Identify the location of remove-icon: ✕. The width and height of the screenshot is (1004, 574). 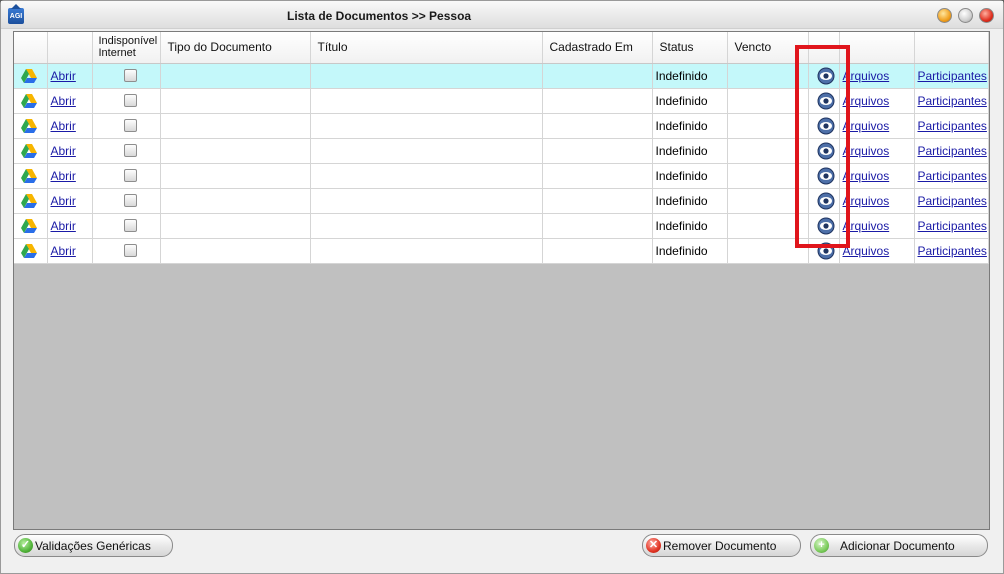
(653, 545).